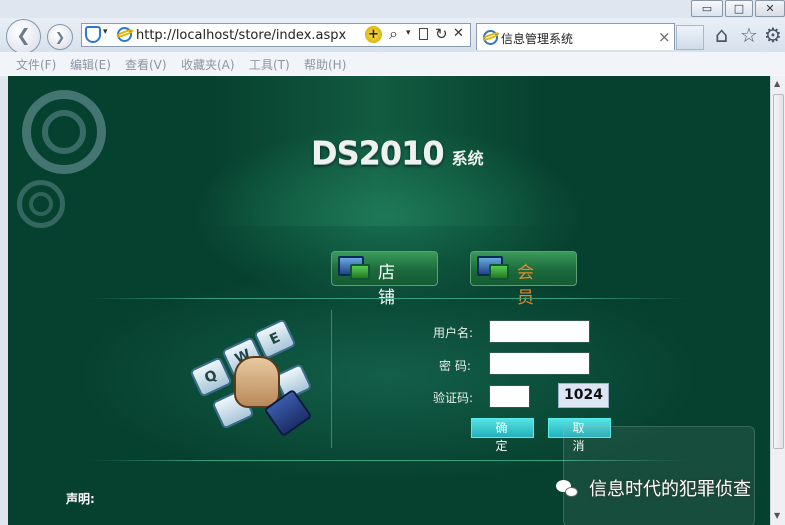  Describe the element at coordinates (537, 39) in the screenshot. I see `tab-title: 信息管理系统` at that location.